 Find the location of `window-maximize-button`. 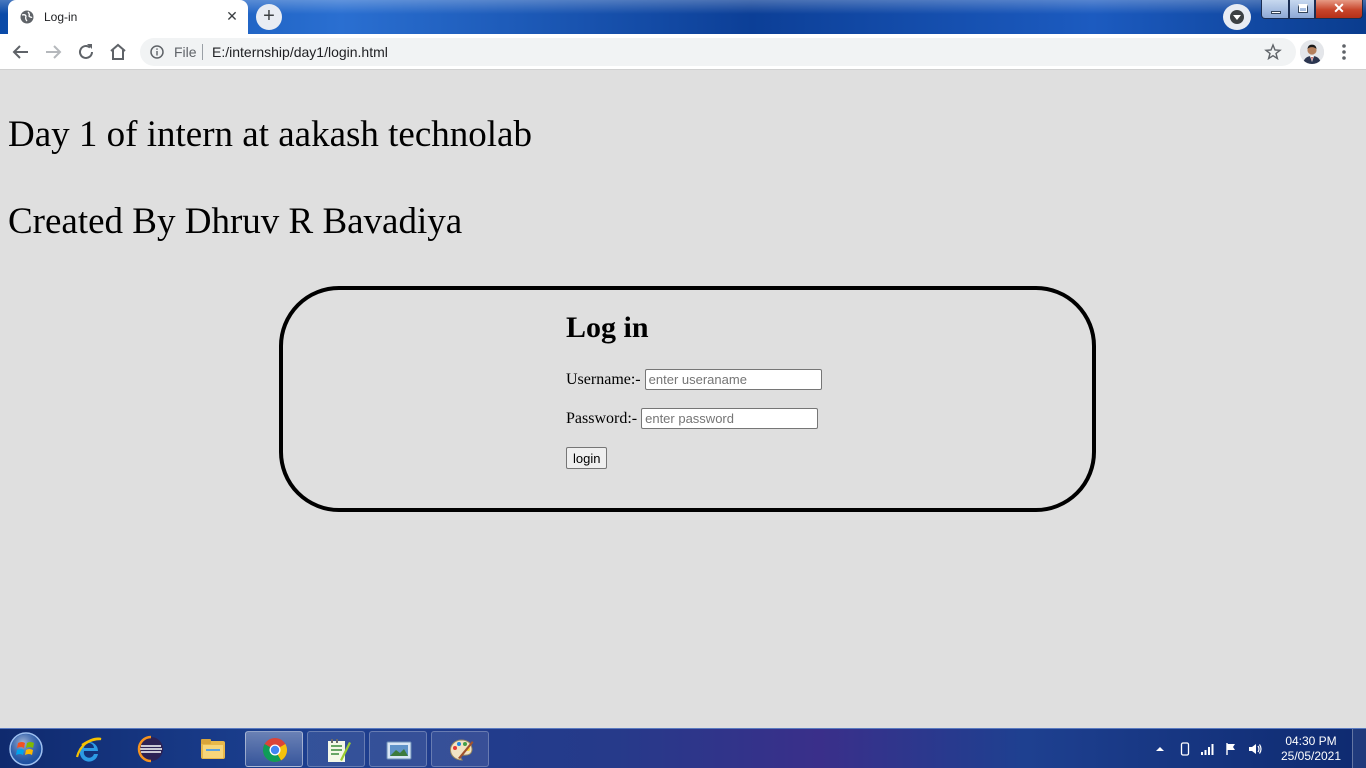

window-maximize-button is located at coordinates (1302, 9).